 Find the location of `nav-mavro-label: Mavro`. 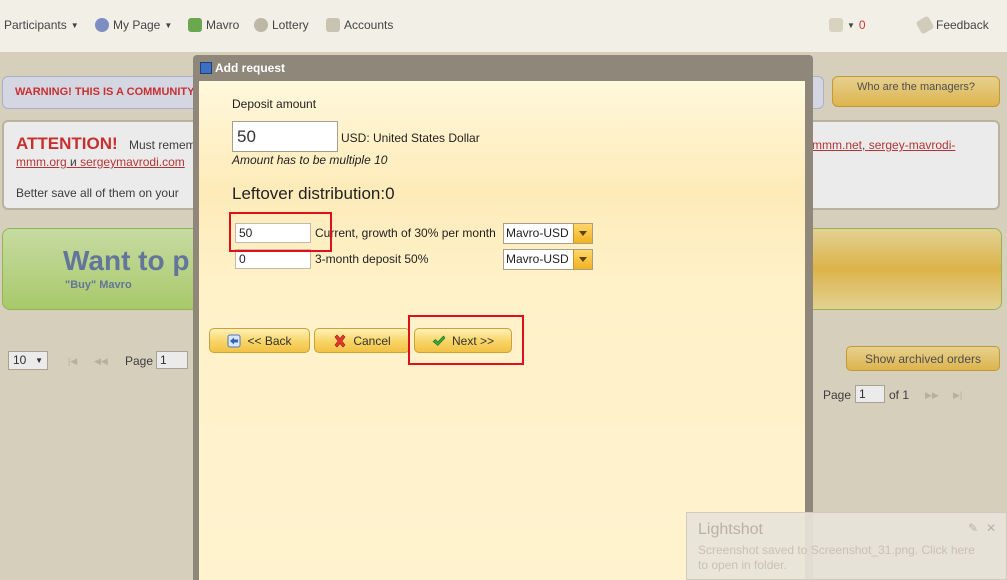

nav-mavro-label: Mavro is located at coordinates (223, 25).